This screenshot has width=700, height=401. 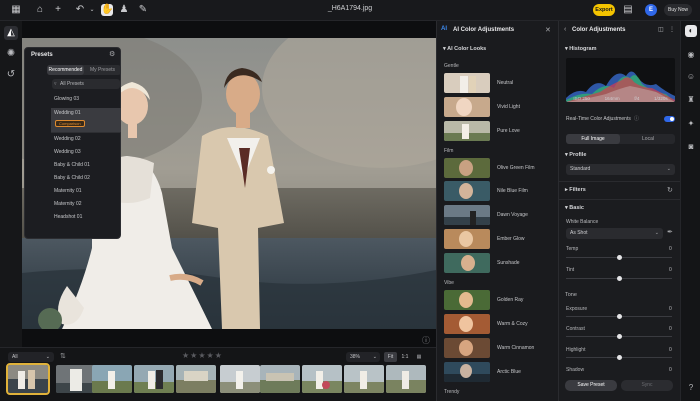 I want to click on look-item: Nile Blue Film, so click(x=499, y=191).